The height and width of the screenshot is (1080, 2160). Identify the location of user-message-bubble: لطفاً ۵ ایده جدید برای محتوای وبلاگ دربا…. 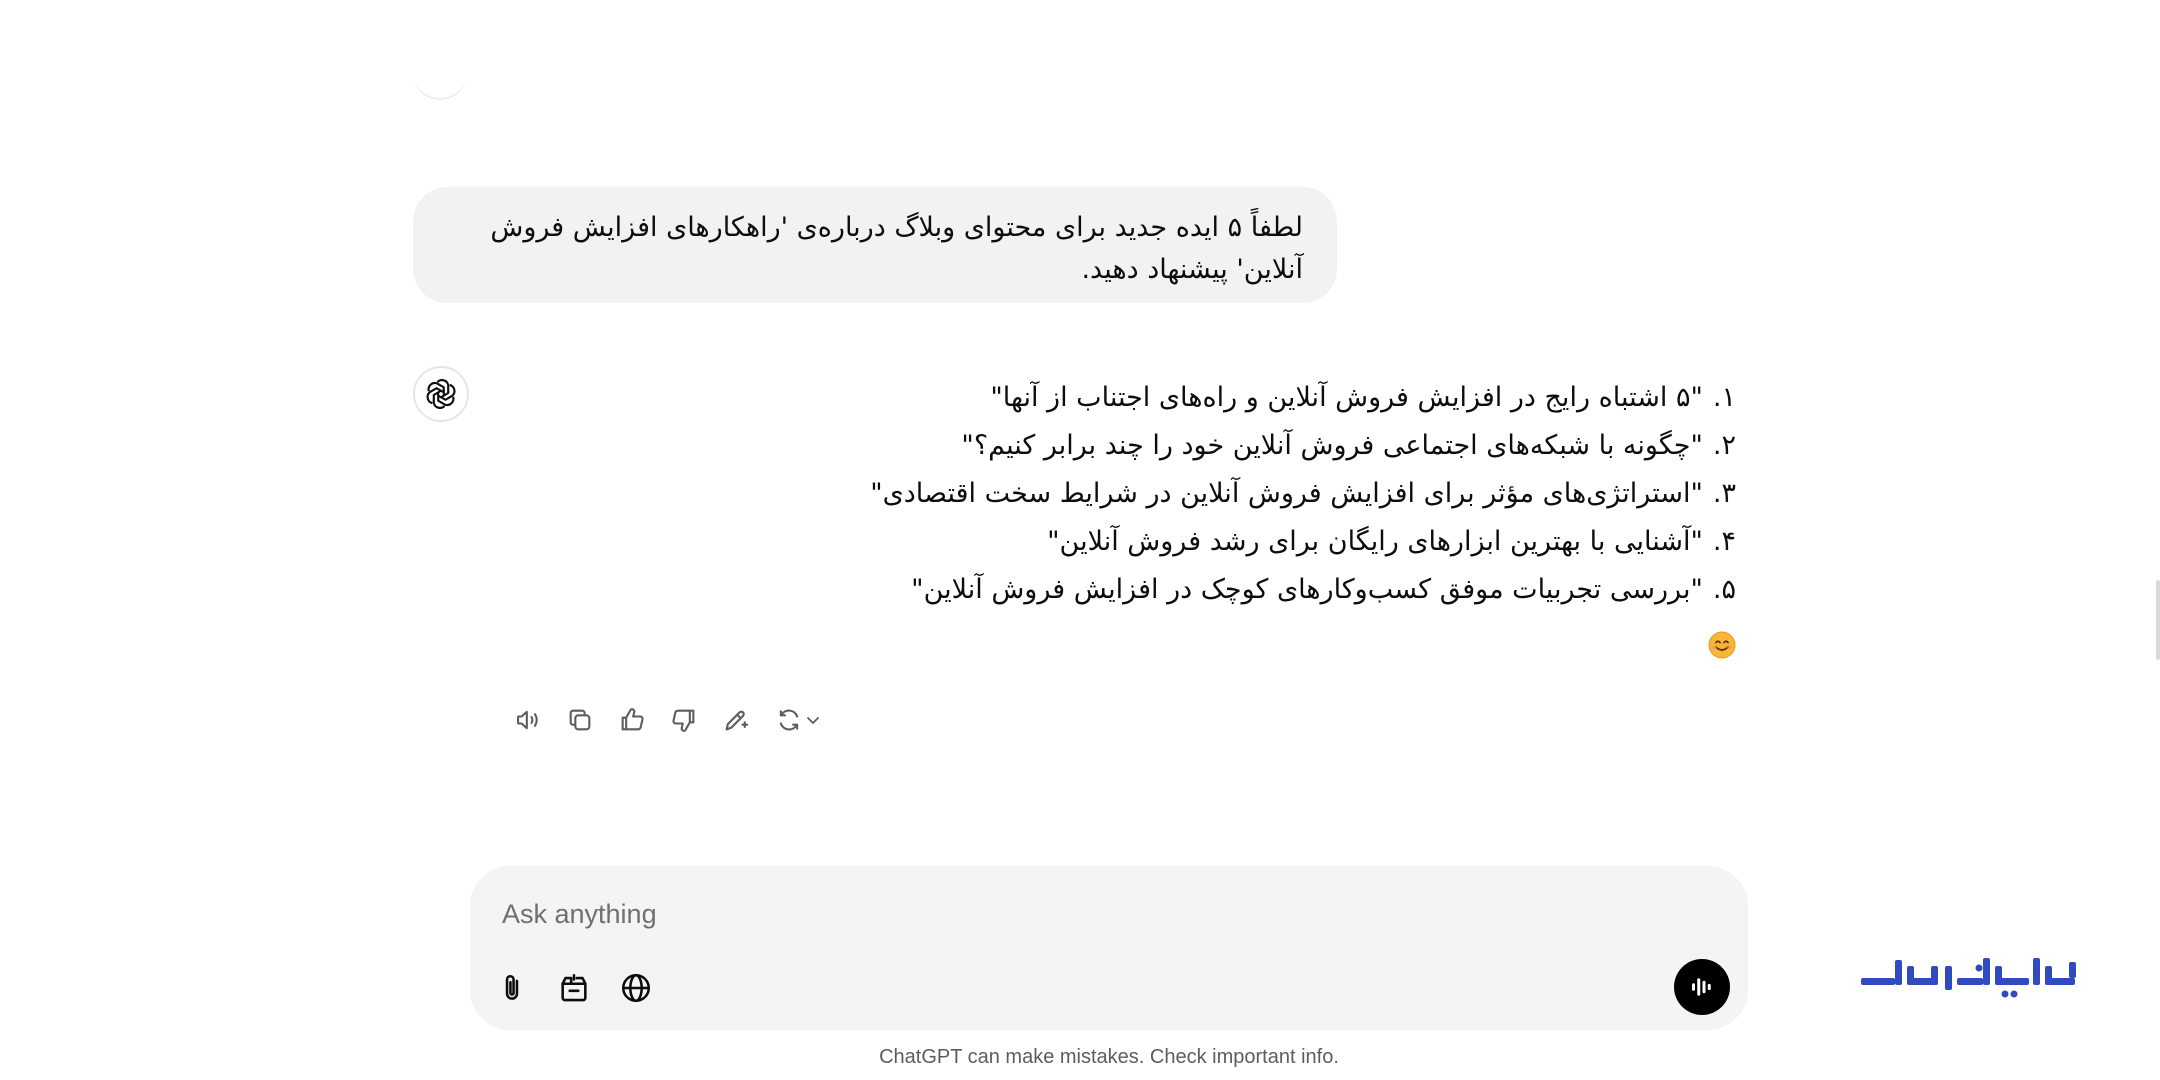
(875, 245).